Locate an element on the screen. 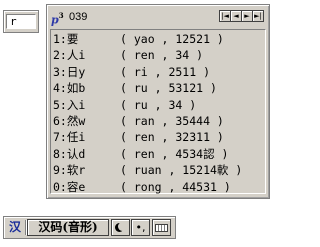  candidate-code: ( ren , 4534認 ) is located at coordinates (174, 153).